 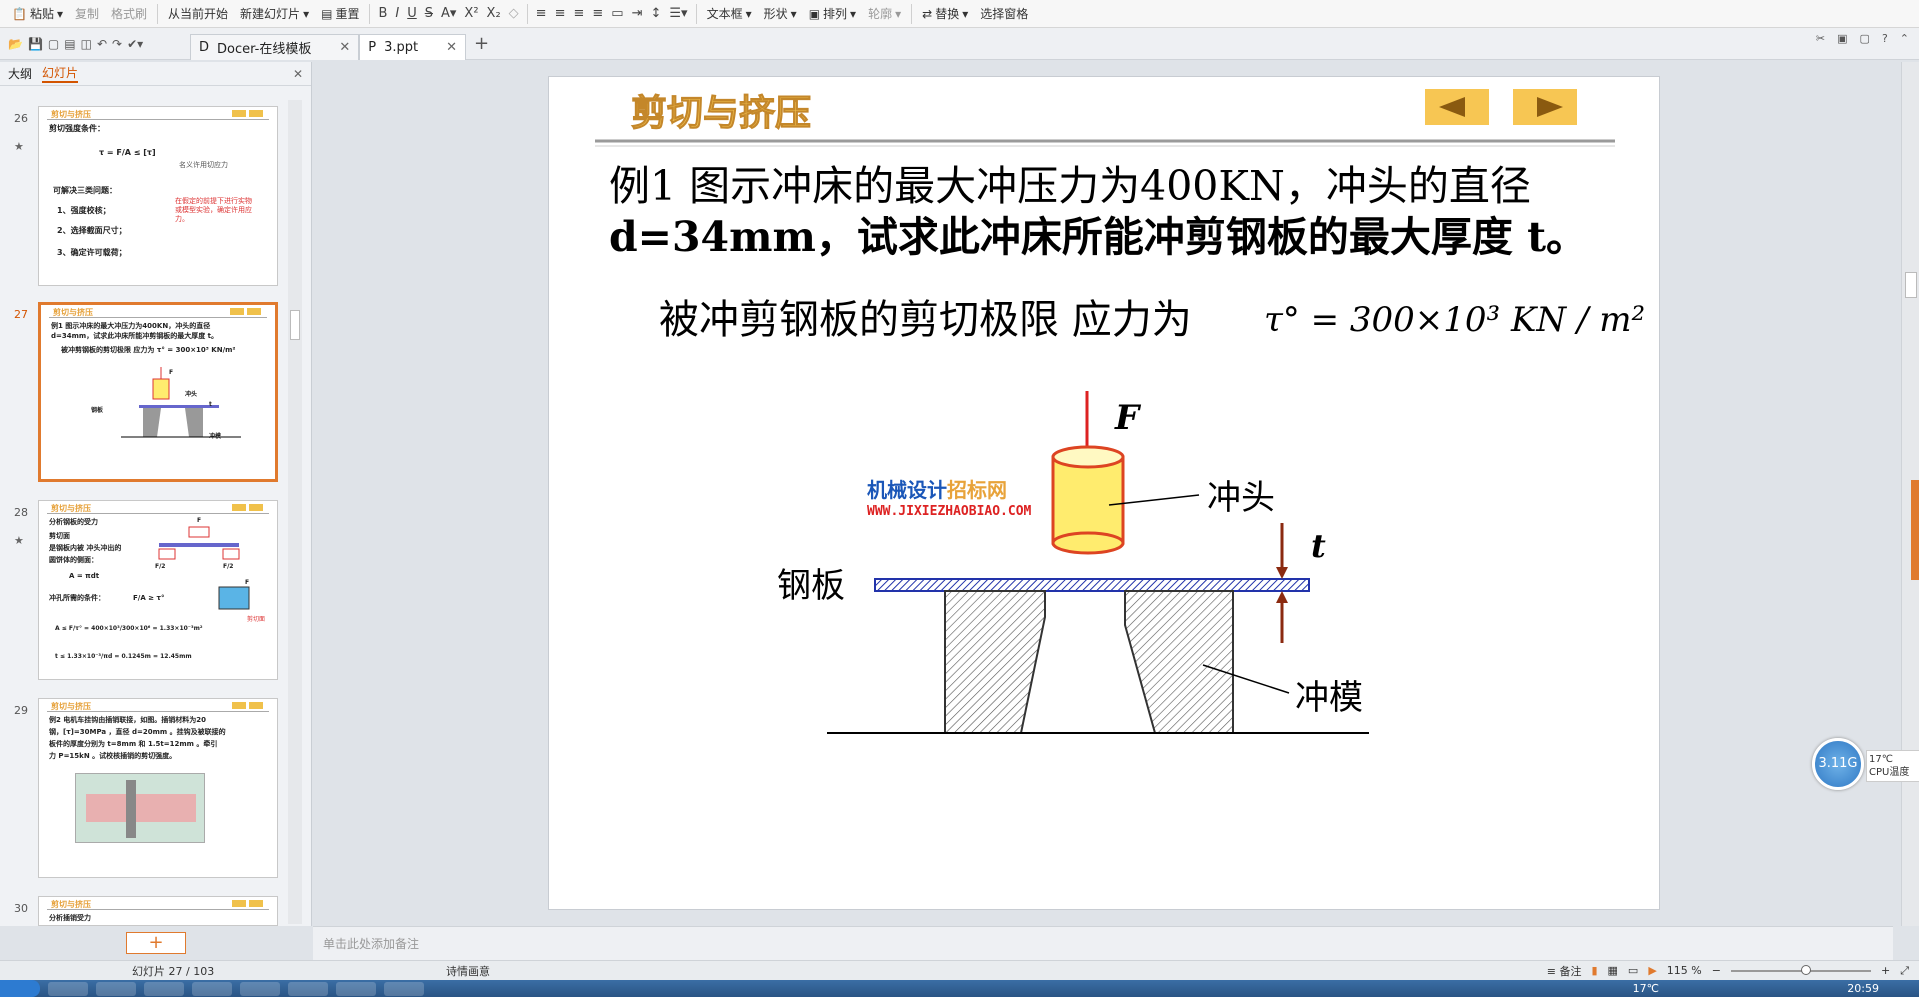 What do you see at coordinates (637, 13) in the screenshot?
I see `indent-icon: ⇥` at bounding box center [637, 13].